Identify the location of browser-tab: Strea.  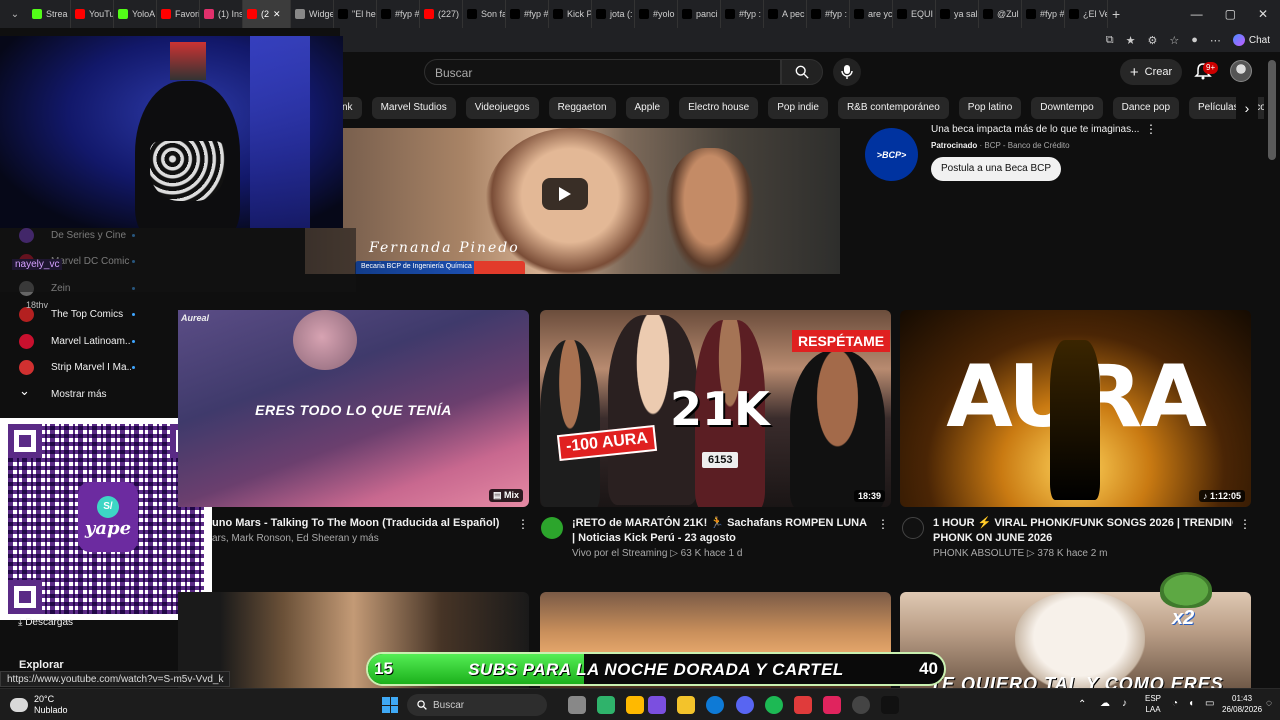
(49, 14).